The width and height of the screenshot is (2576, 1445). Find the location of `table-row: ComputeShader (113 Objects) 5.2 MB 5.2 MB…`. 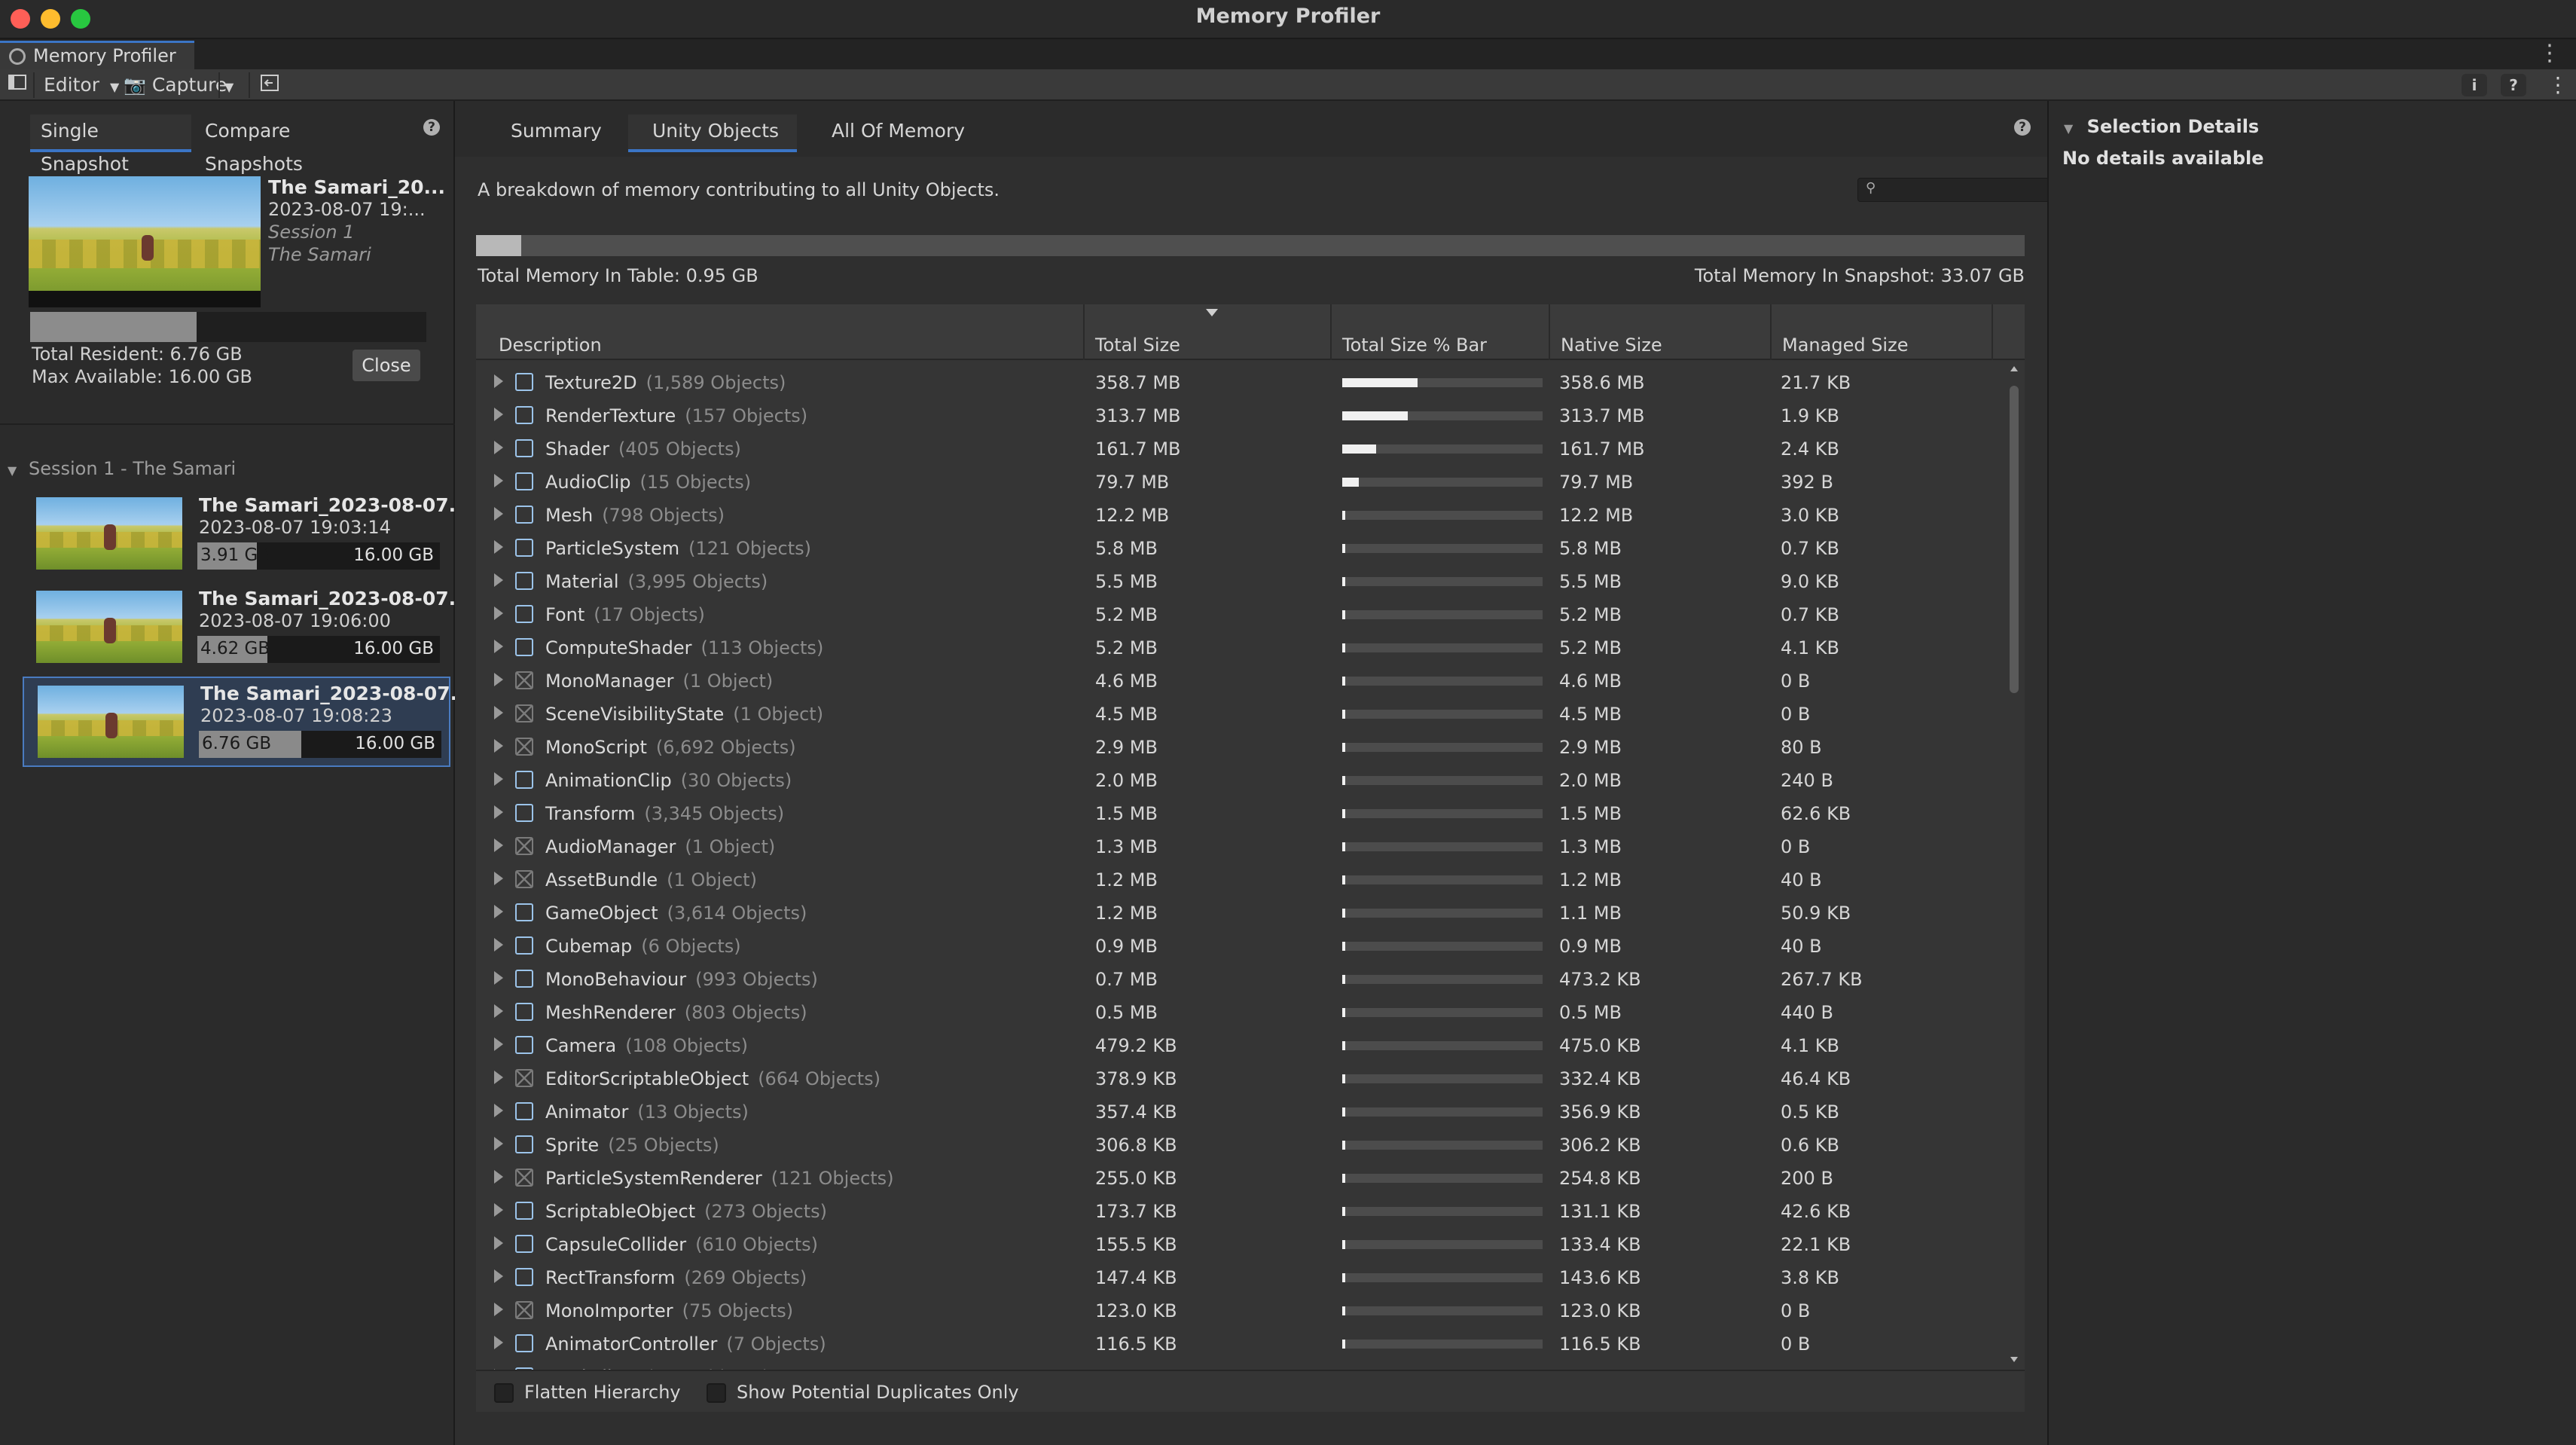

table-row: ComputeShader (113 Objects) 5.2 MB 5.2 MB… is located at coordinates (1251, 647).